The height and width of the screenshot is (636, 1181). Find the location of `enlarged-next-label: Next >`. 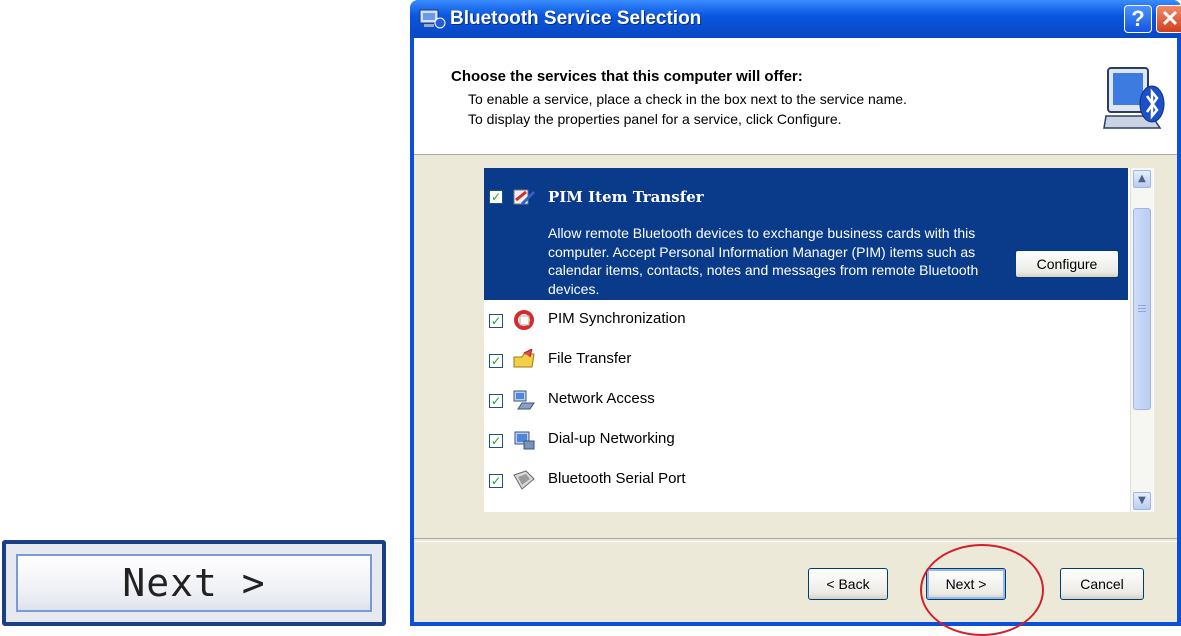

enlarged-next-label: Next > is located at coordinates (194, 583).